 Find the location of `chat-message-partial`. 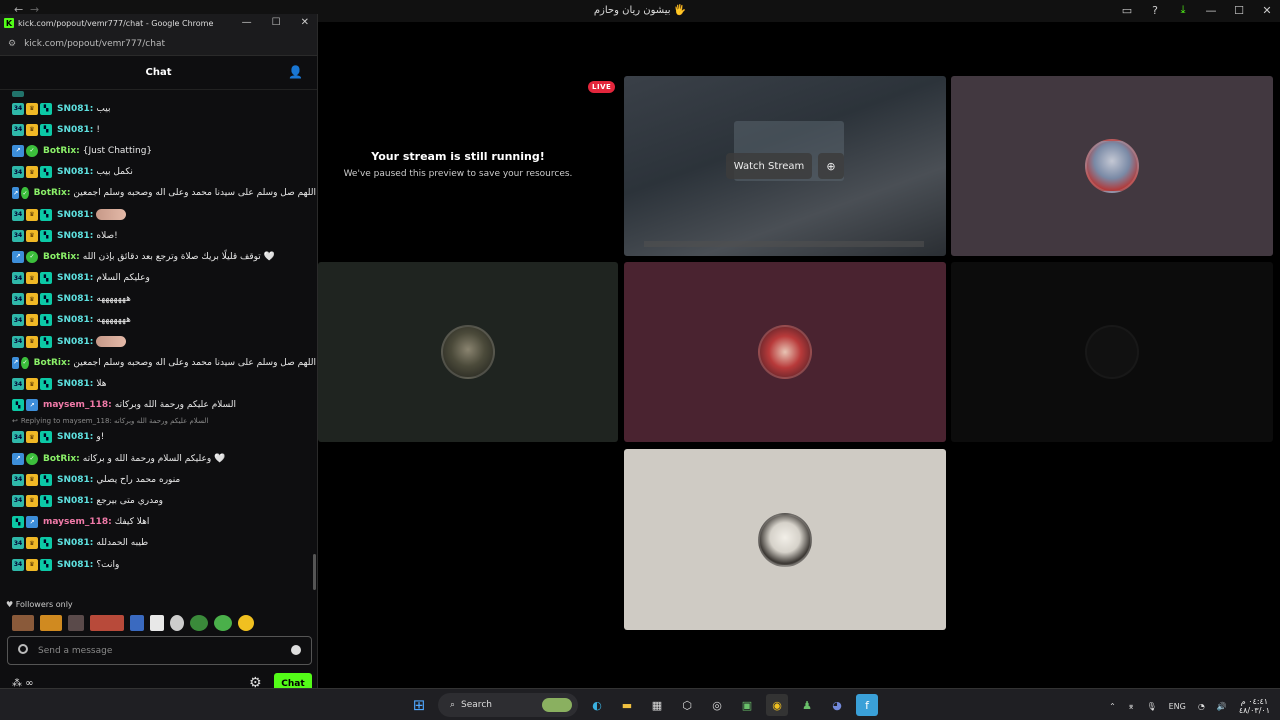

chat-message-partial is located at coordinates (158, 94).